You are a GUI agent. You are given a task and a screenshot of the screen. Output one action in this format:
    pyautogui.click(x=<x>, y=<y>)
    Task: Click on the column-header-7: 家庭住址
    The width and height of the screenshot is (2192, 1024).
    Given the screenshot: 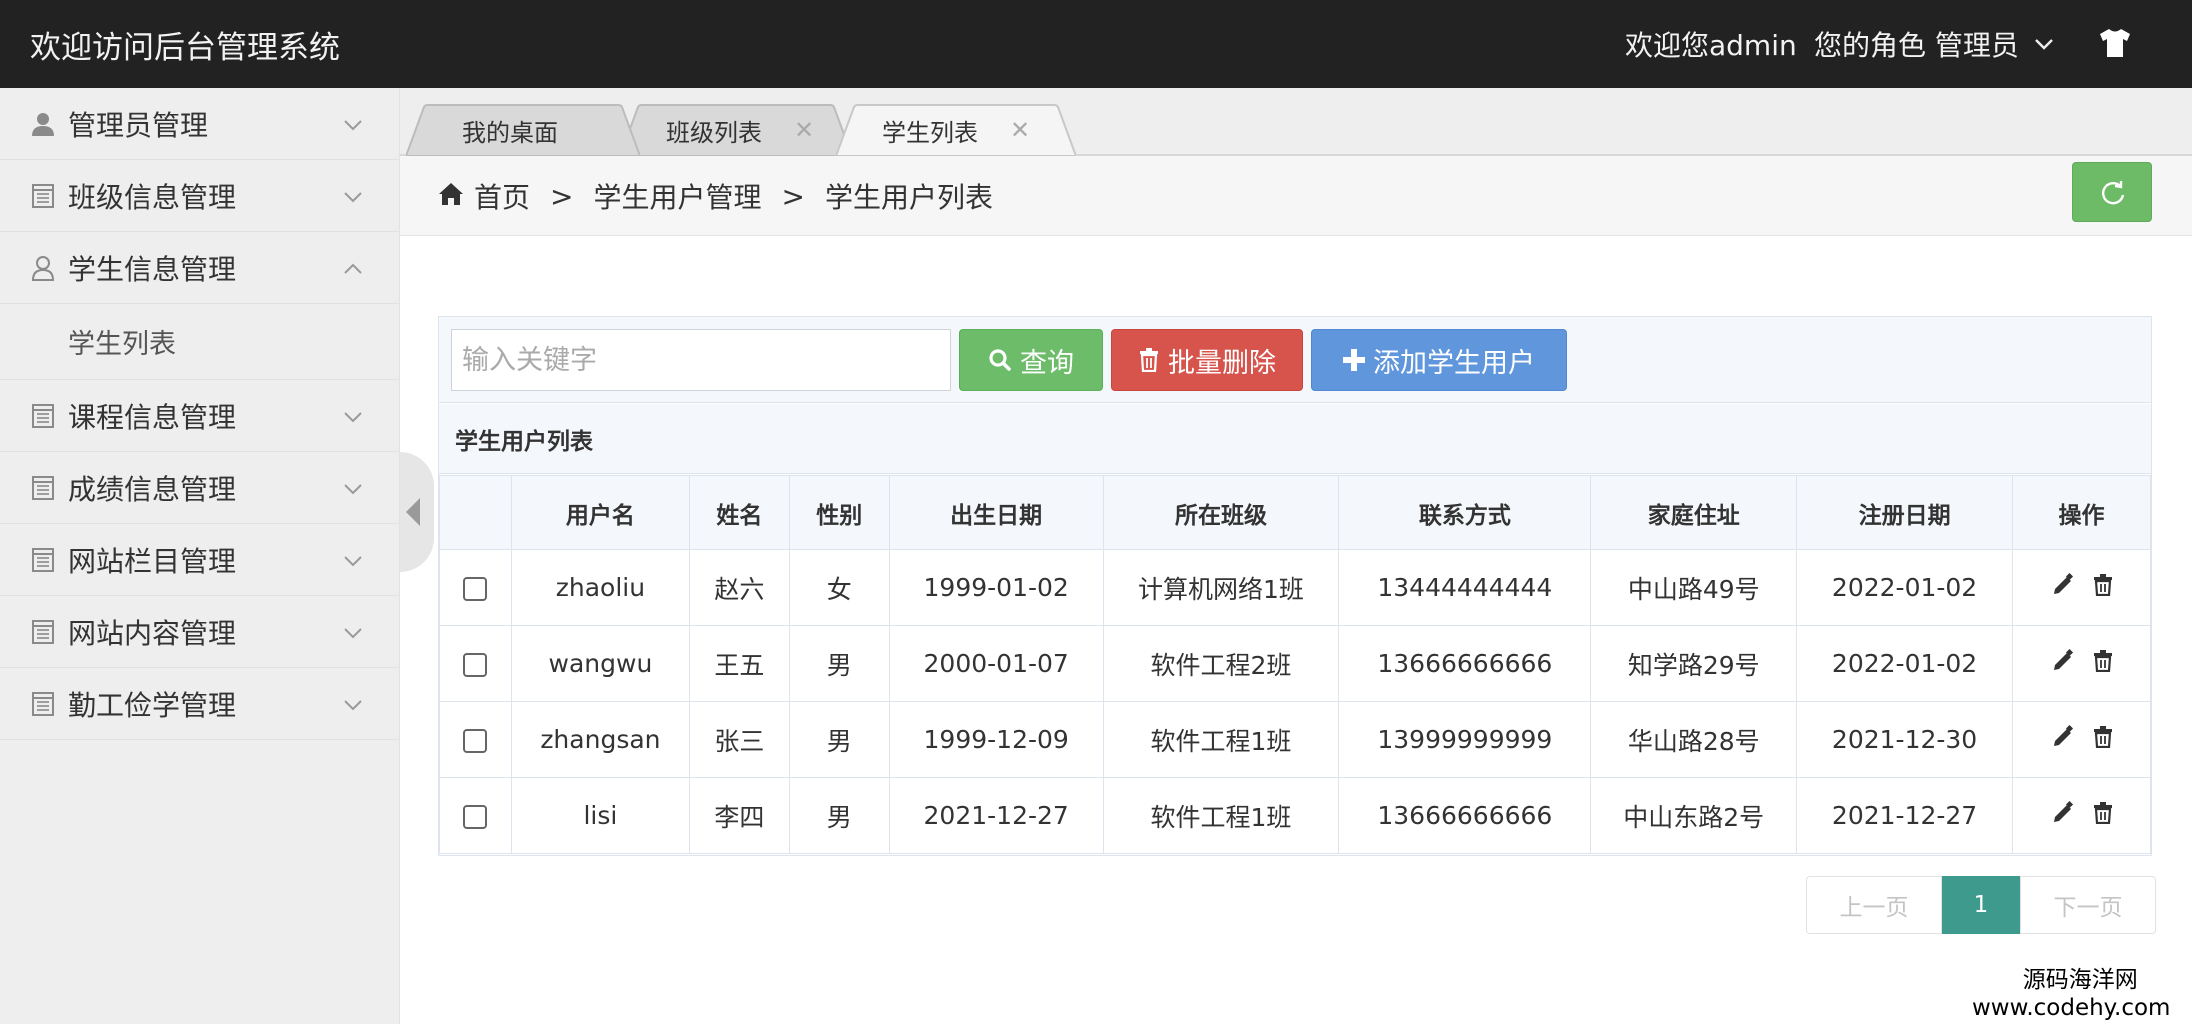 What is the action you would take?
    pyautogui.click(x=1694, y=512)
    